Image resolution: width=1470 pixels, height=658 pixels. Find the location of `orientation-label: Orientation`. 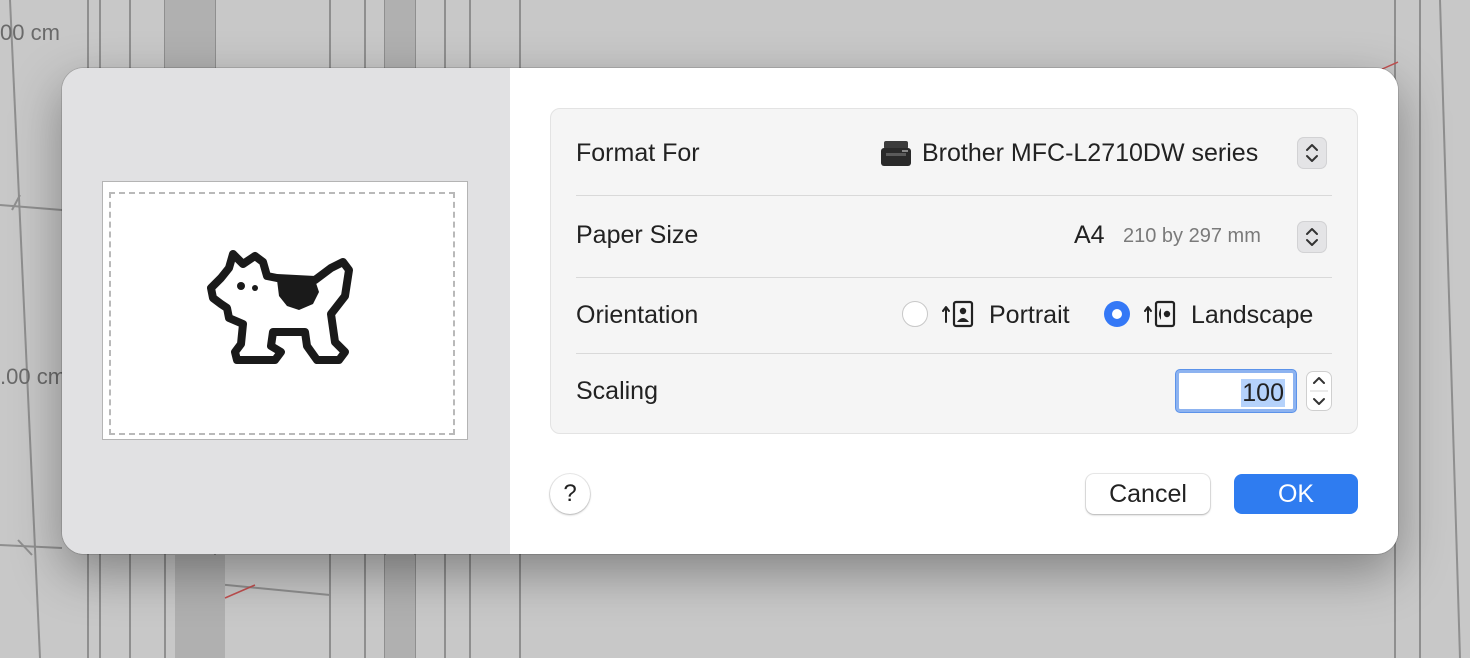

orientation-label: Orientation is located at coordinates (637, 315).